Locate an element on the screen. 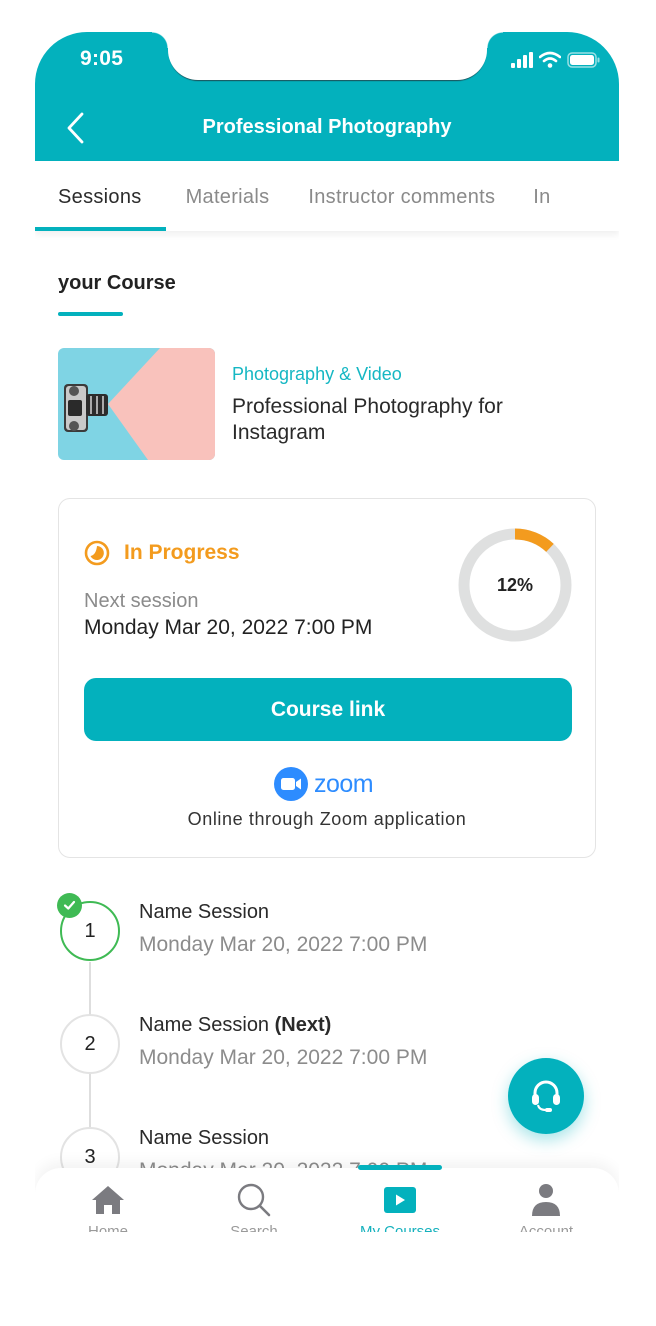 The width and height of the screenshot is (656, 1326). progress-percent: 12% is located at coordinates (515, 584).